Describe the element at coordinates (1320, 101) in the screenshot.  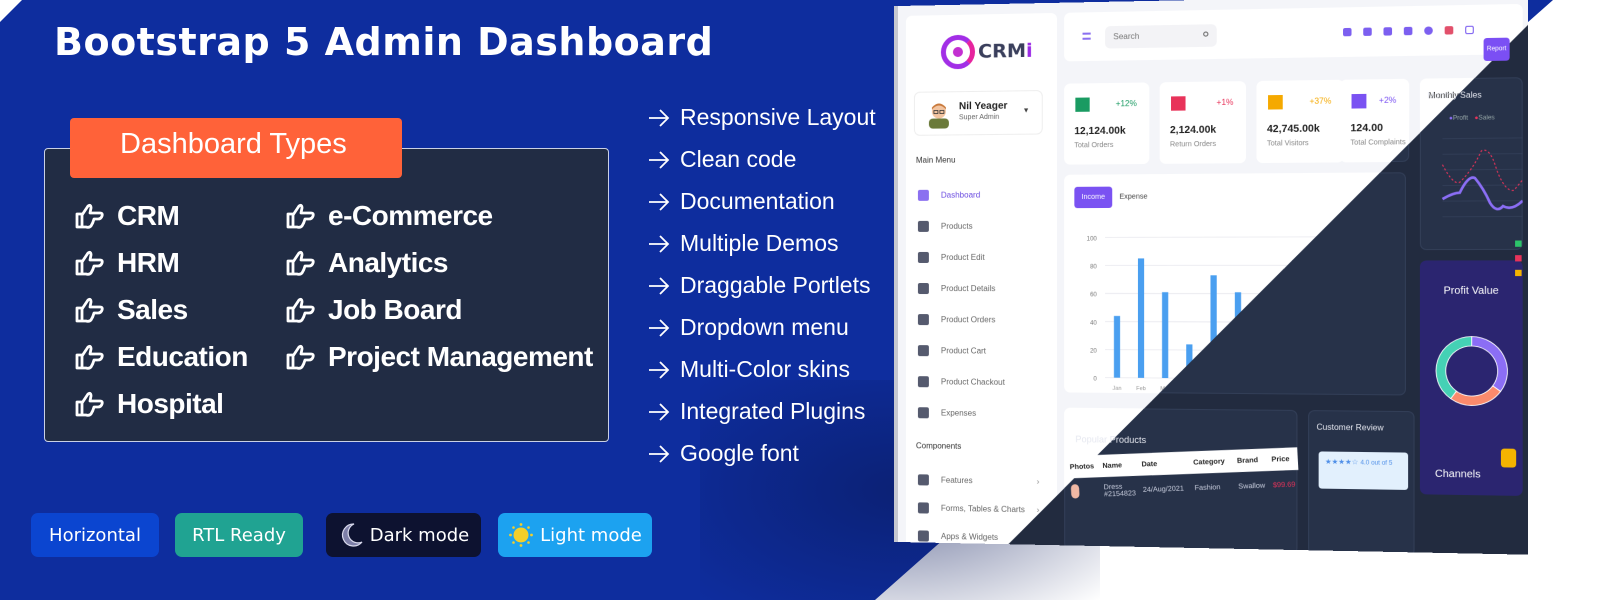
I see `stat-change: +37%` at that location.